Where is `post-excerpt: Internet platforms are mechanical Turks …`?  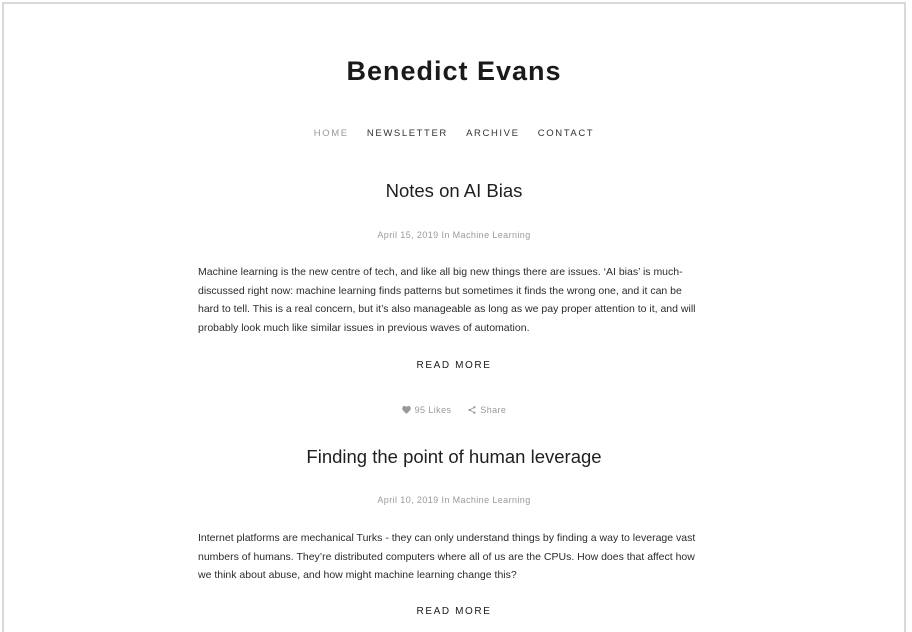 post-excerpt: Internet platforms are mechanical Turks … is located at coordinates (463, 557).